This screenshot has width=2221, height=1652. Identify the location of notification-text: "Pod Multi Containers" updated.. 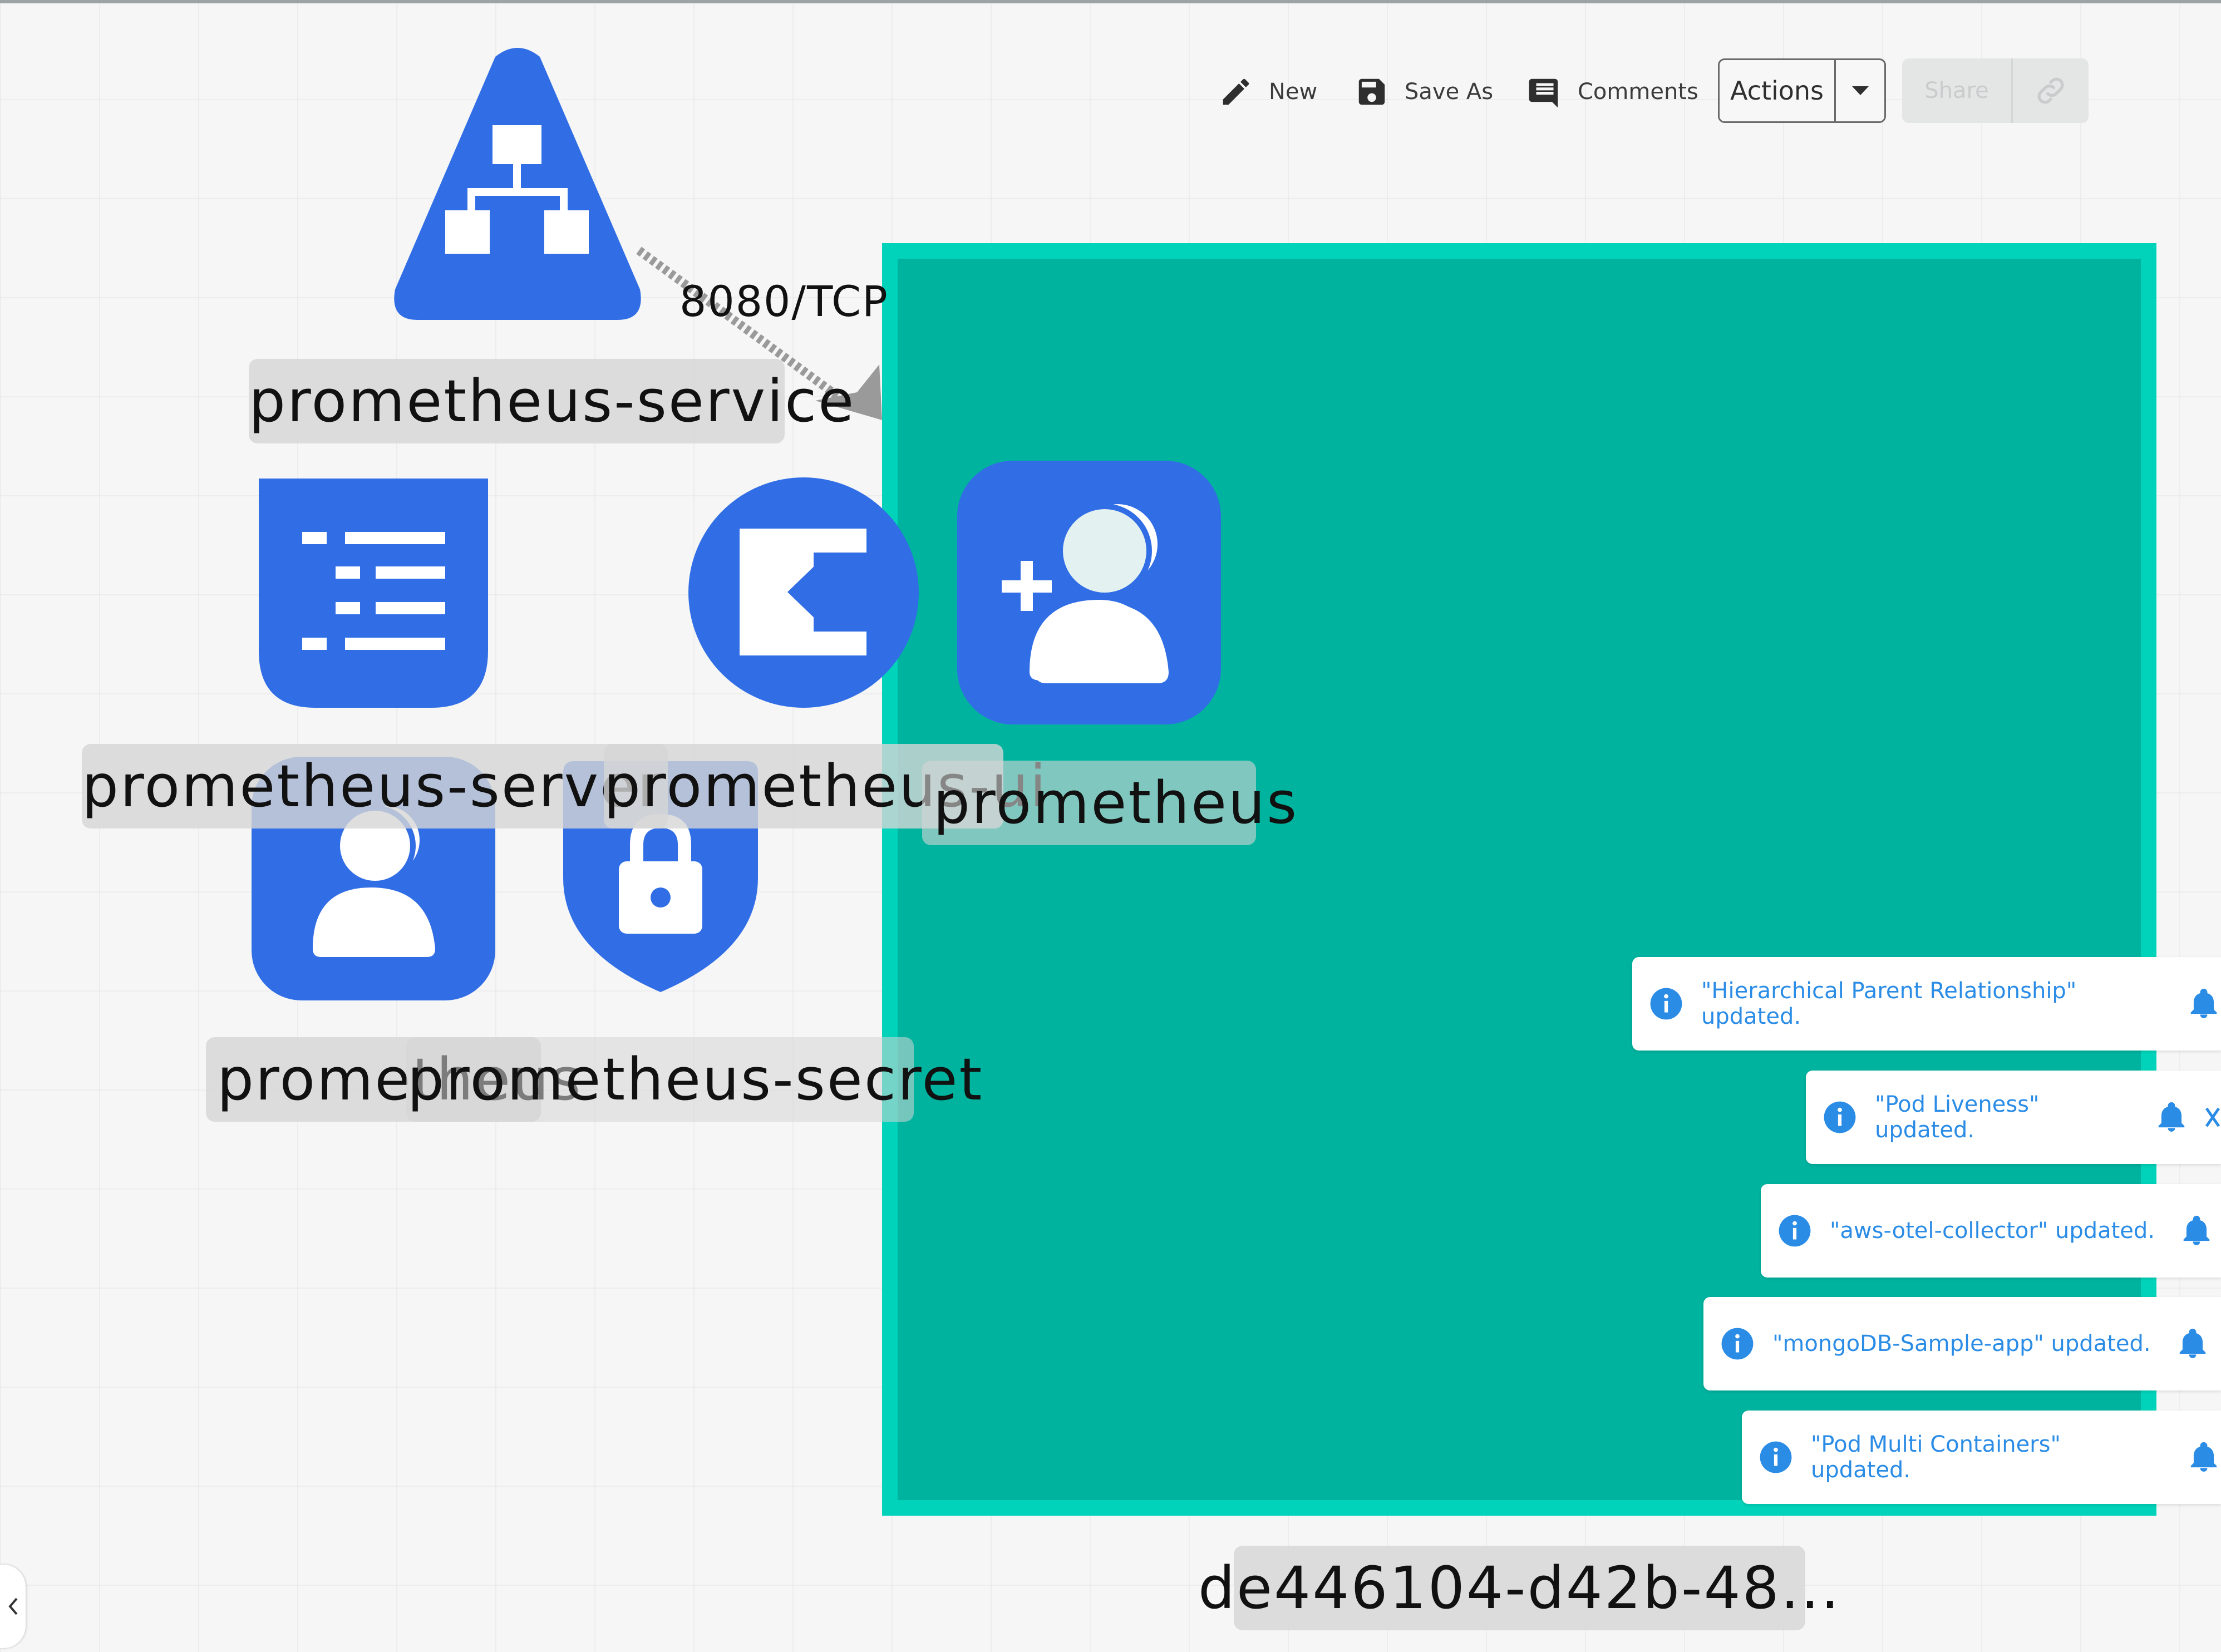
(1936, 1457).